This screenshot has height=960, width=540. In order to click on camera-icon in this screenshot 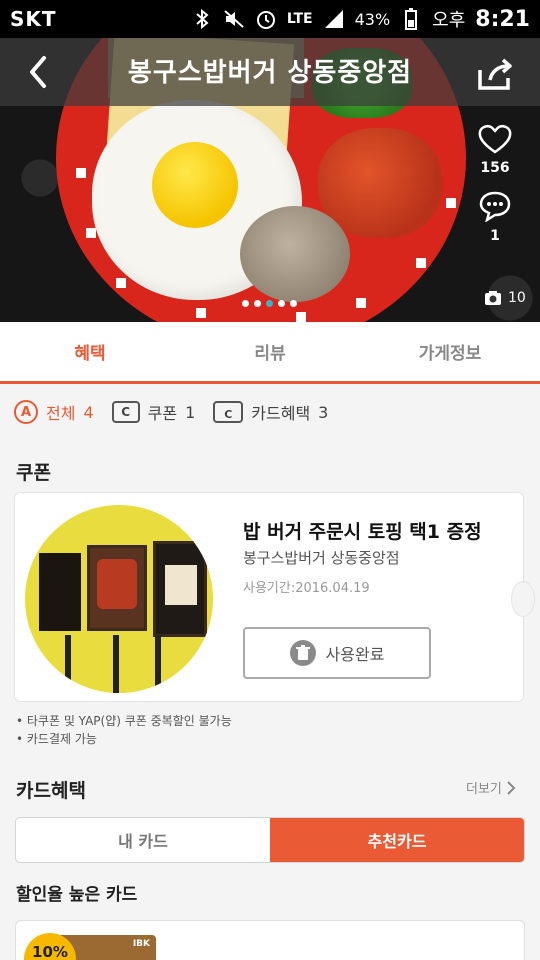, I will do `click(493, 298)`.